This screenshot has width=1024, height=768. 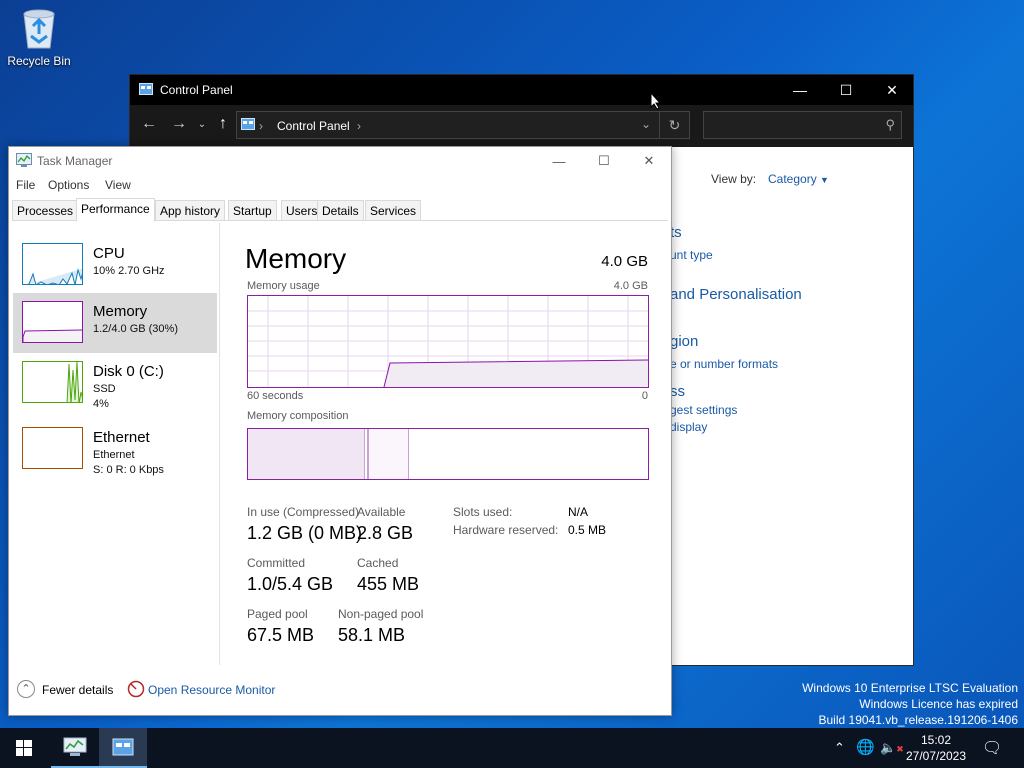 What do you see at coordinates (303, 512) in the screenshot?
I see `in-use-label: In use (Compressed)` at bounding box center [303, 512].